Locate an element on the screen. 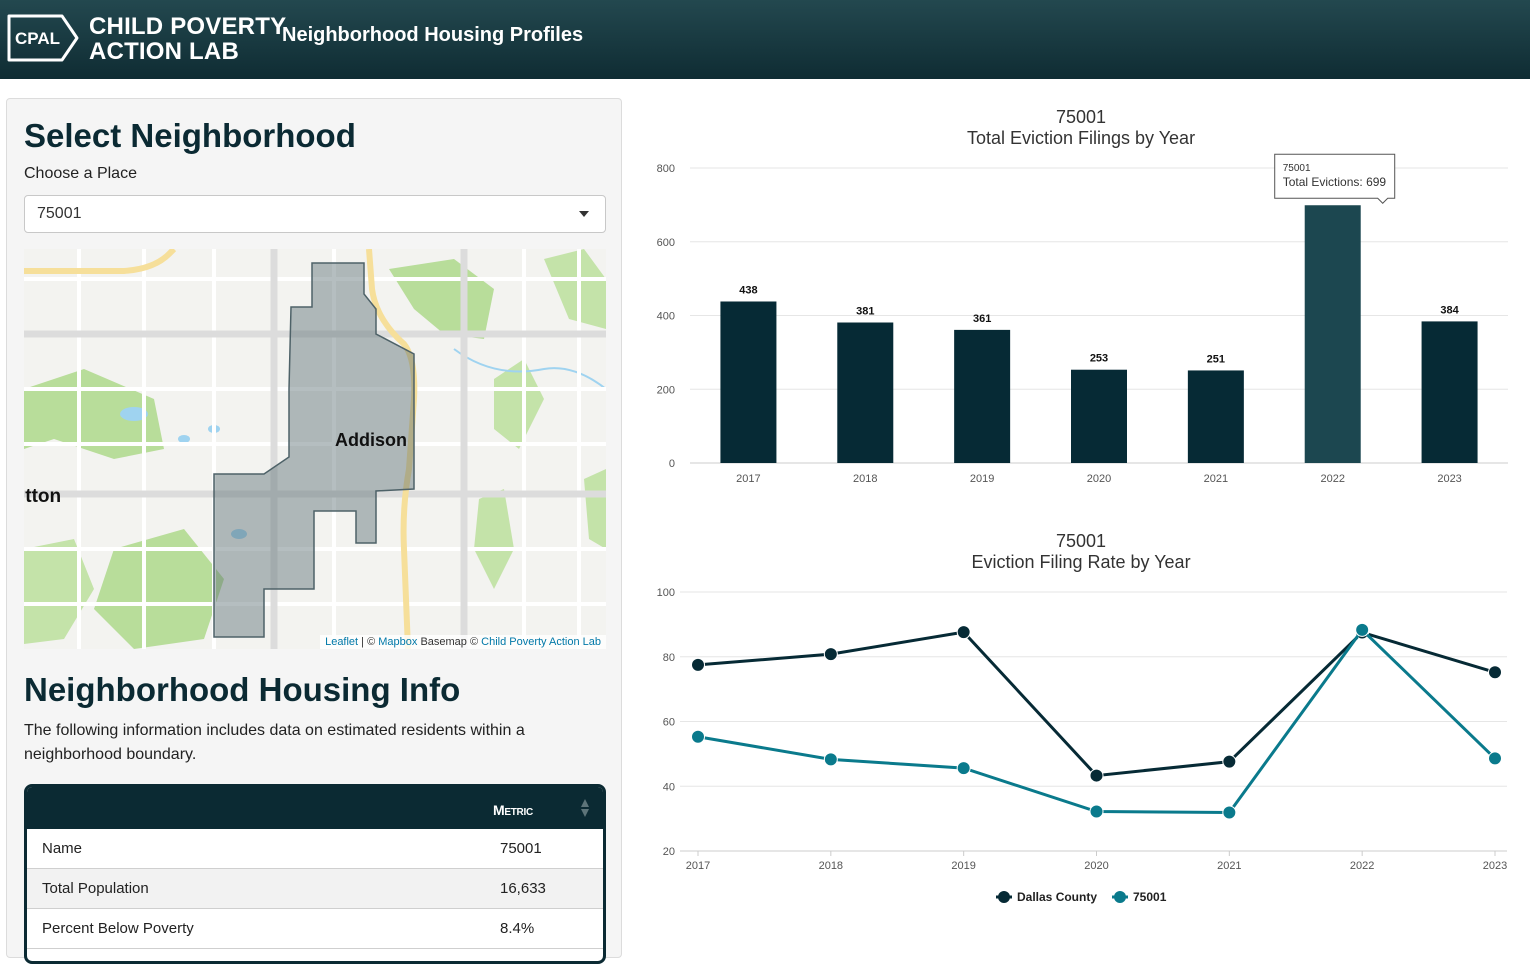 The image size is (1530, 964). table-row: Name 75001 is located at coordinates (315, 849).